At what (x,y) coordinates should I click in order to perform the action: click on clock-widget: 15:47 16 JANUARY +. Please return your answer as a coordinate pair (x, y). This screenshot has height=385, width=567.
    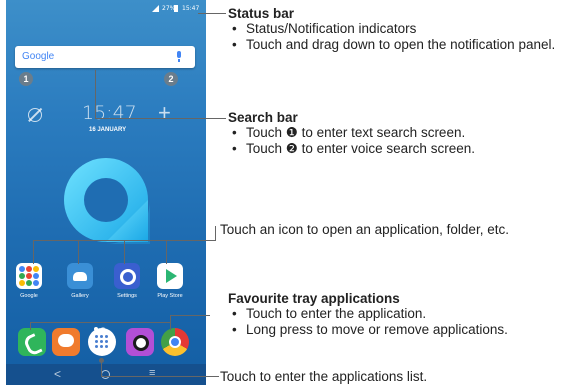
    Looking at the image, I should click on (106, 120).